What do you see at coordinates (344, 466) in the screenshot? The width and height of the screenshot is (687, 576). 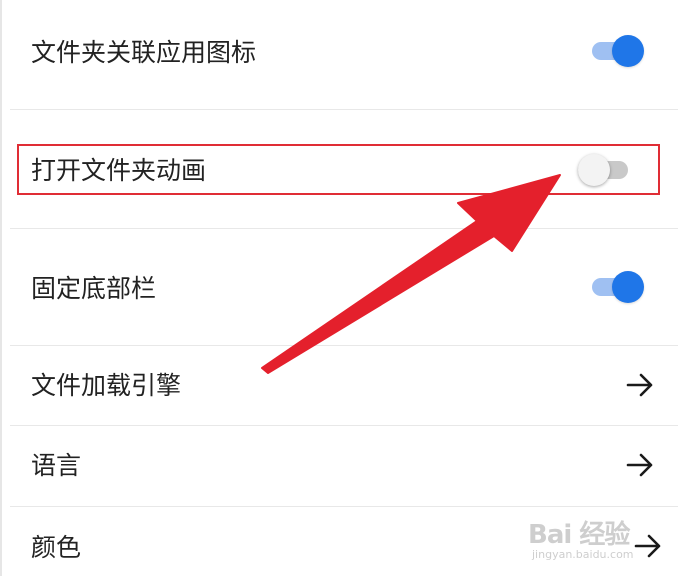 I see `setting-row-language: 语言` at bounding box center [344, 466].